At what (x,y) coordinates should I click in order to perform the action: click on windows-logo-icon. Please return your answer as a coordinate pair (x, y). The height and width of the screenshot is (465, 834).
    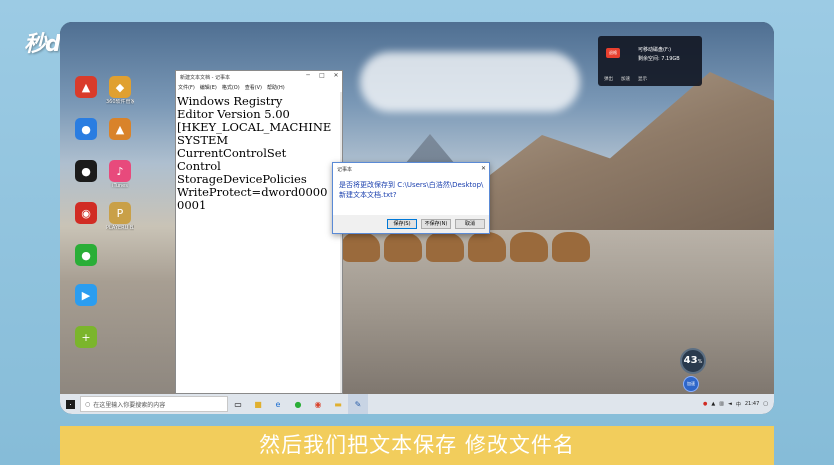
    Looking at the image, I should click on (70, 404).